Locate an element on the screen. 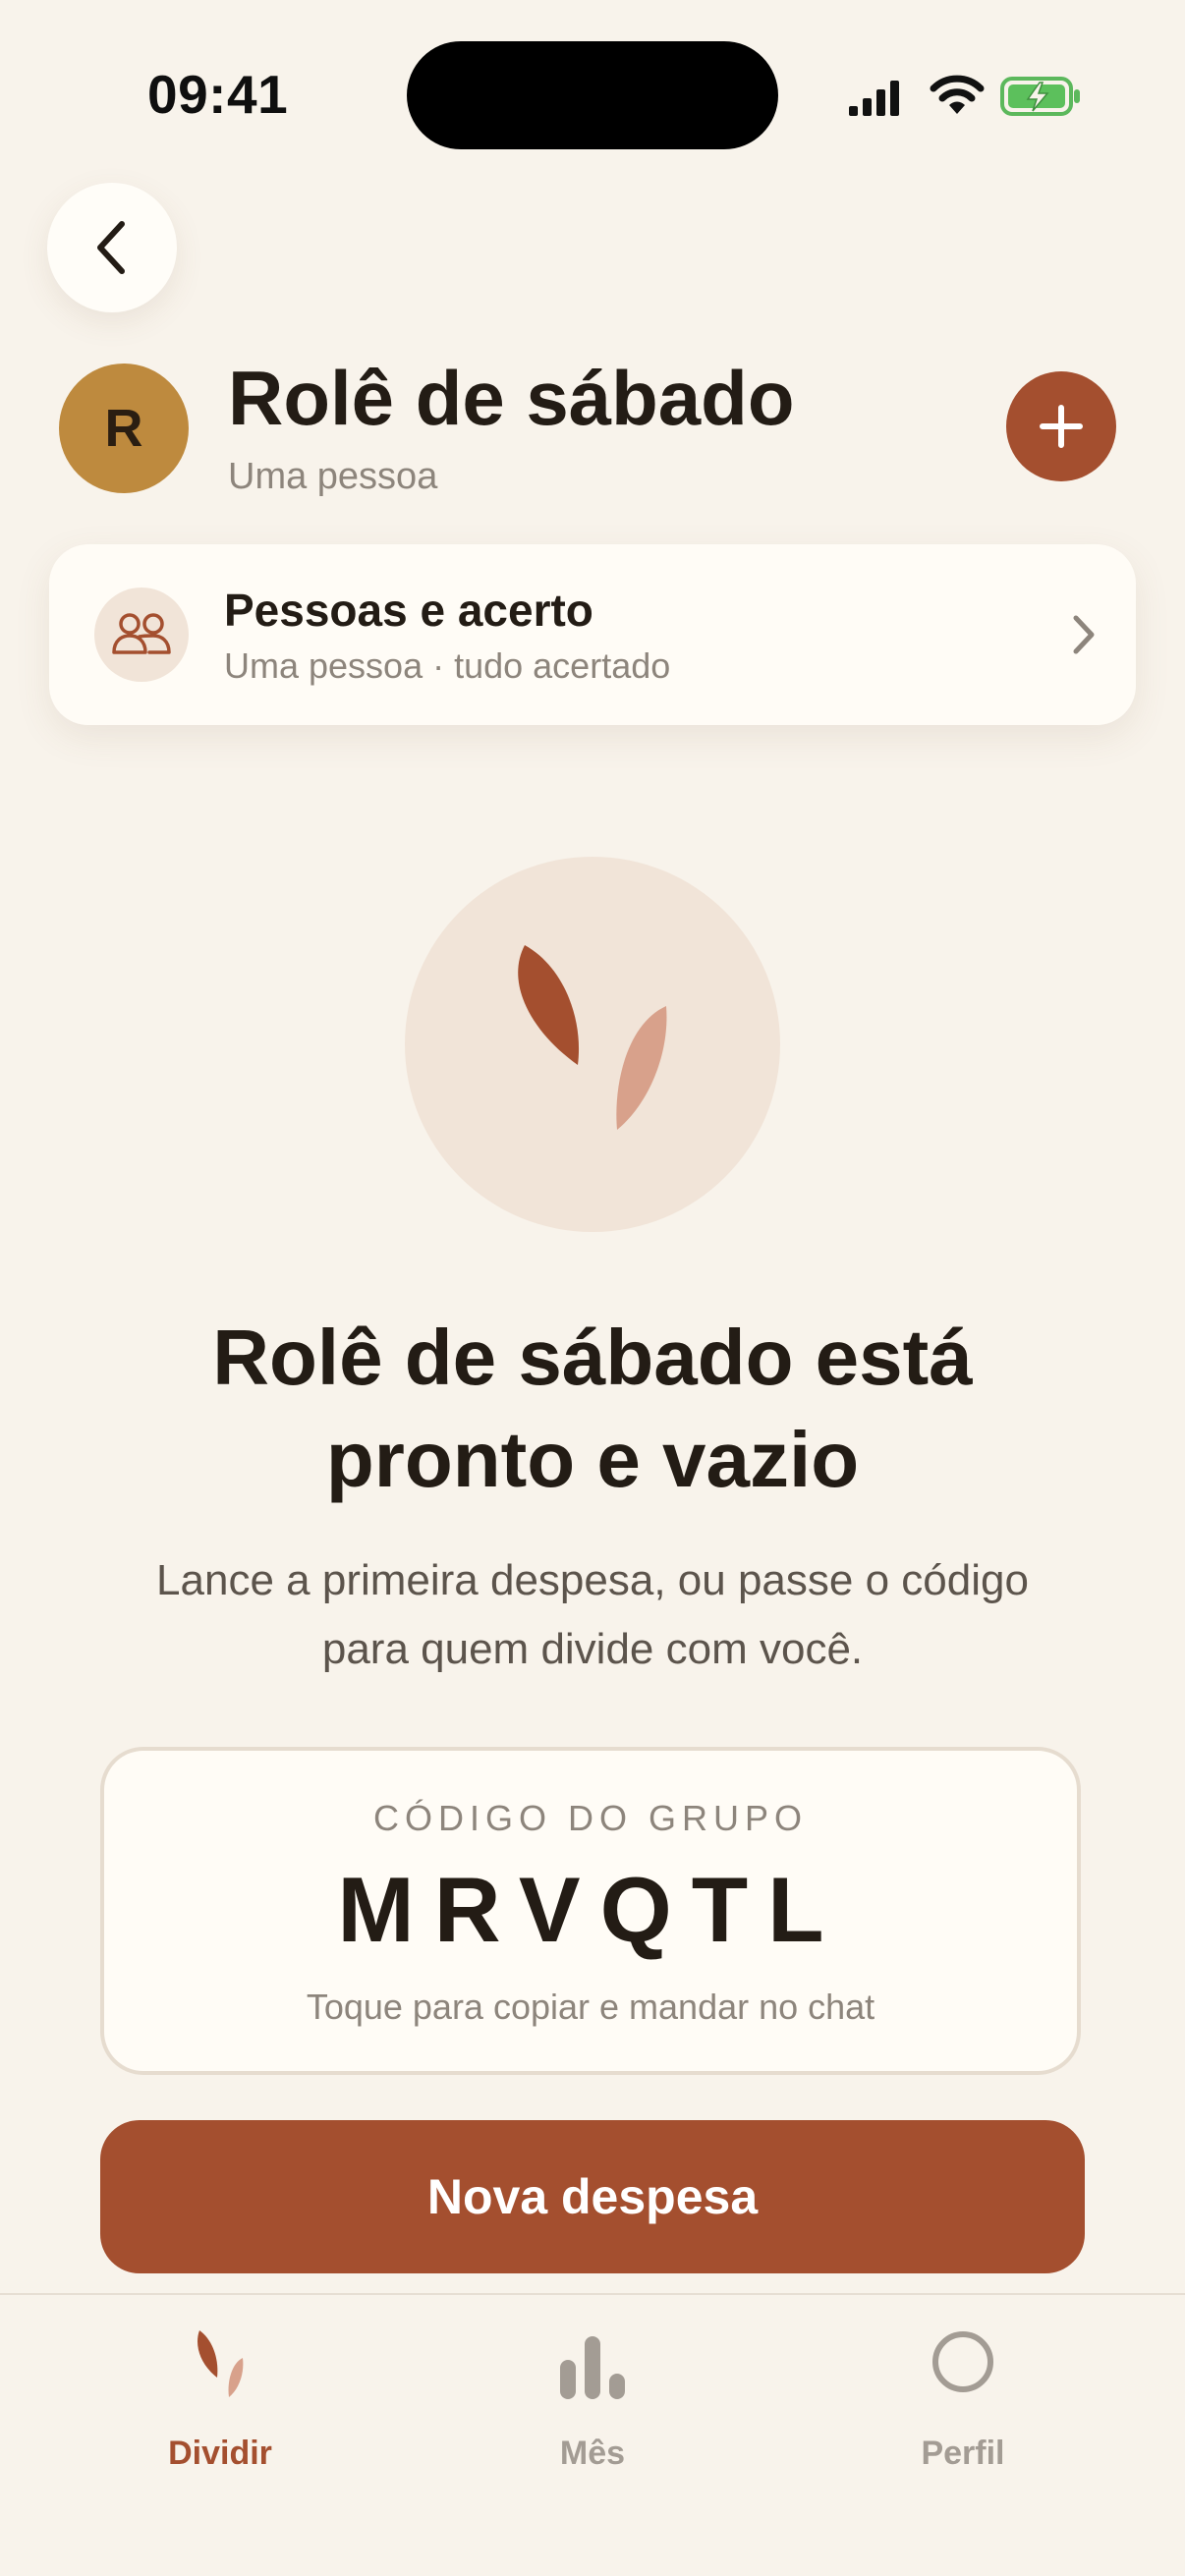 This screenshot has width=1185, height=2576. tab-perfil: Perfil is located at coordinates (963, 2398).